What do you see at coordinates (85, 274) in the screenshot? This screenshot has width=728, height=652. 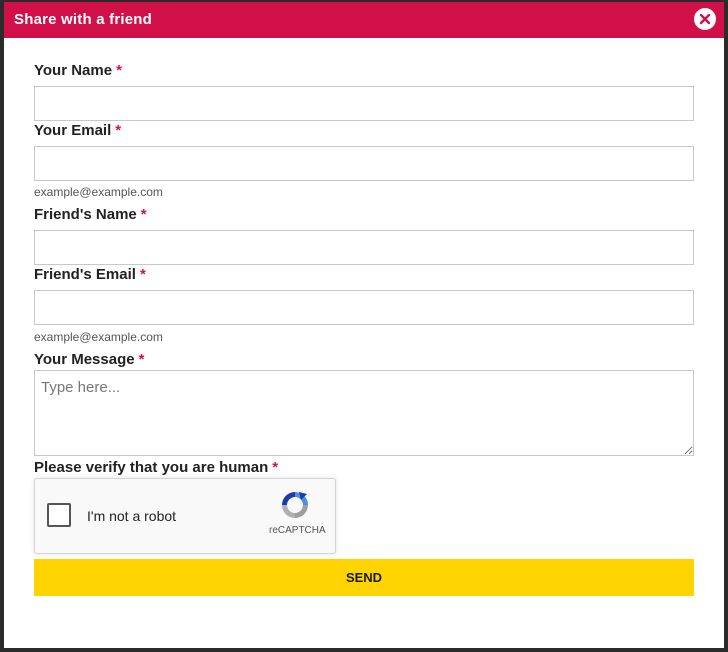 I see `friend-email-label-text: Friend's Email` at bounding box center [85, 274].